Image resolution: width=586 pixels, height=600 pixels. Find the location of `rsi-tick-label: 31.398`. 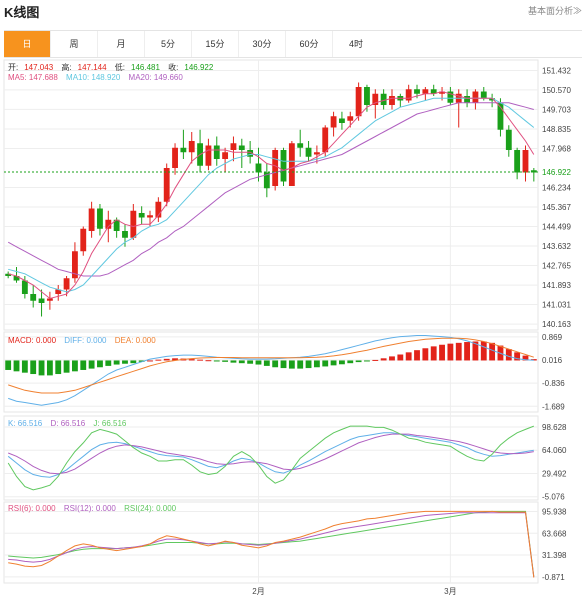

rsi-tick-label: 31.398 is located at coordinates (554, 555).